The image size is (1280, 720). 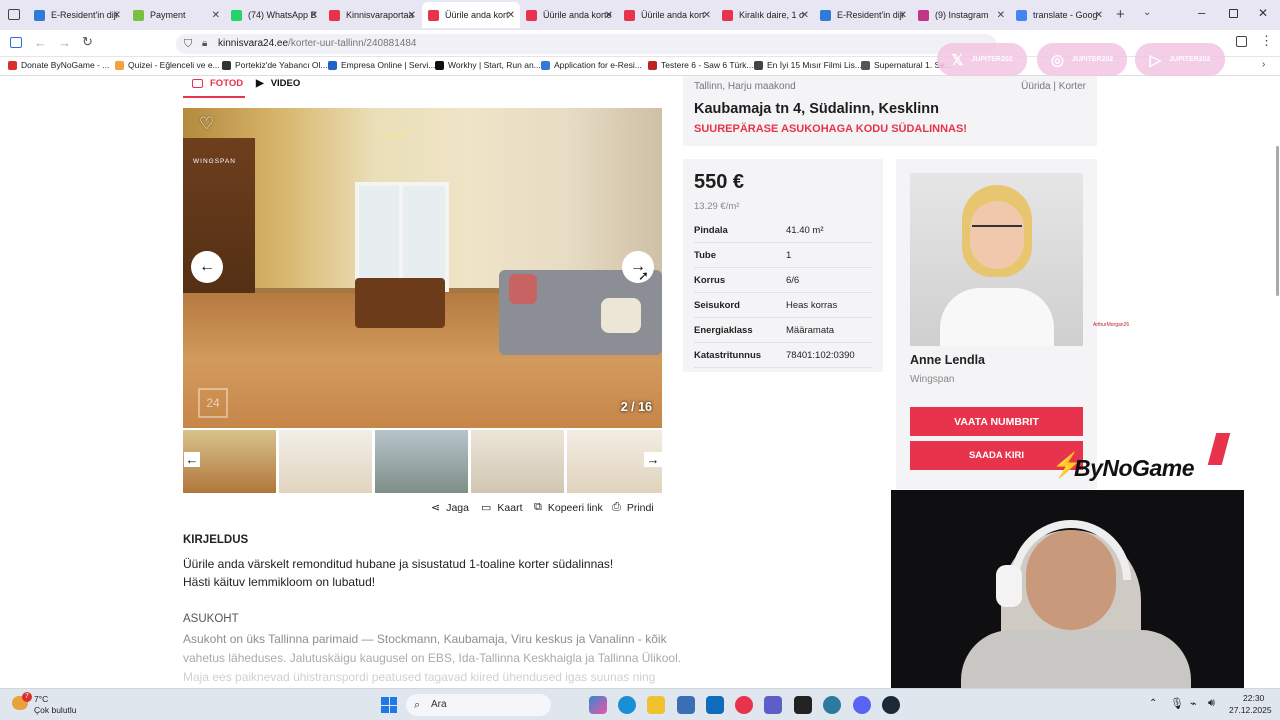 What do you see at coordinates (1266, 41) in the screenshot?
I see `menu-icon: ⋮` at bounding box center [1266, 41].